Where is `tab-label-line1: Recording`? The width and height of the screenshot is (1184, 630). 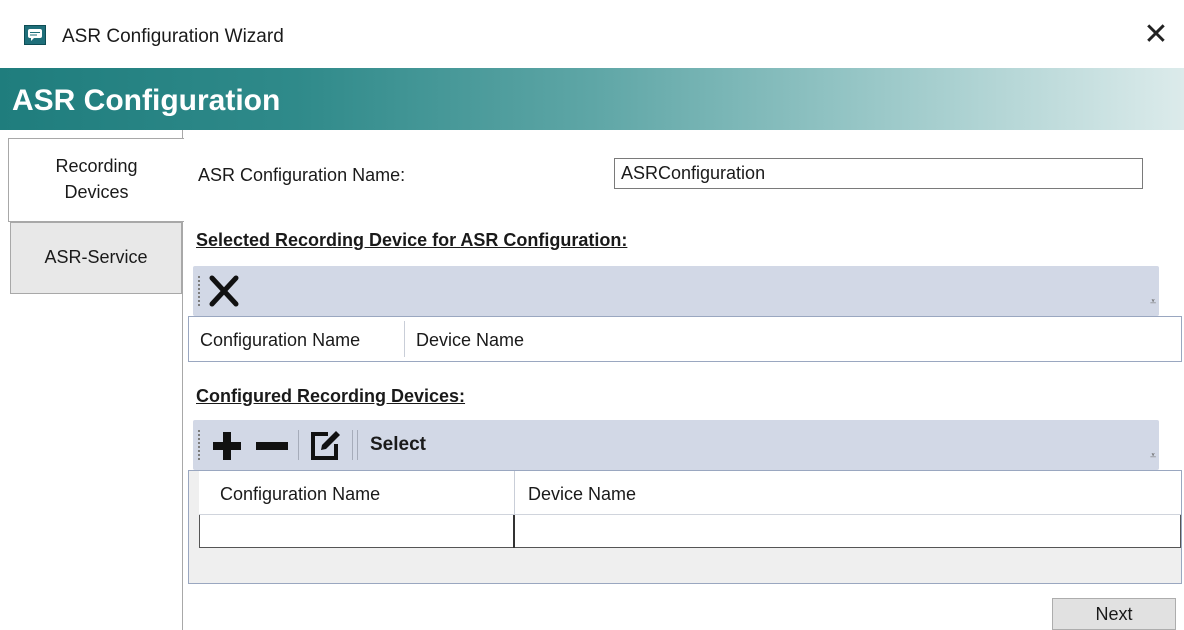 tab-label-line1: Recording is located at coordinates (96, 166).